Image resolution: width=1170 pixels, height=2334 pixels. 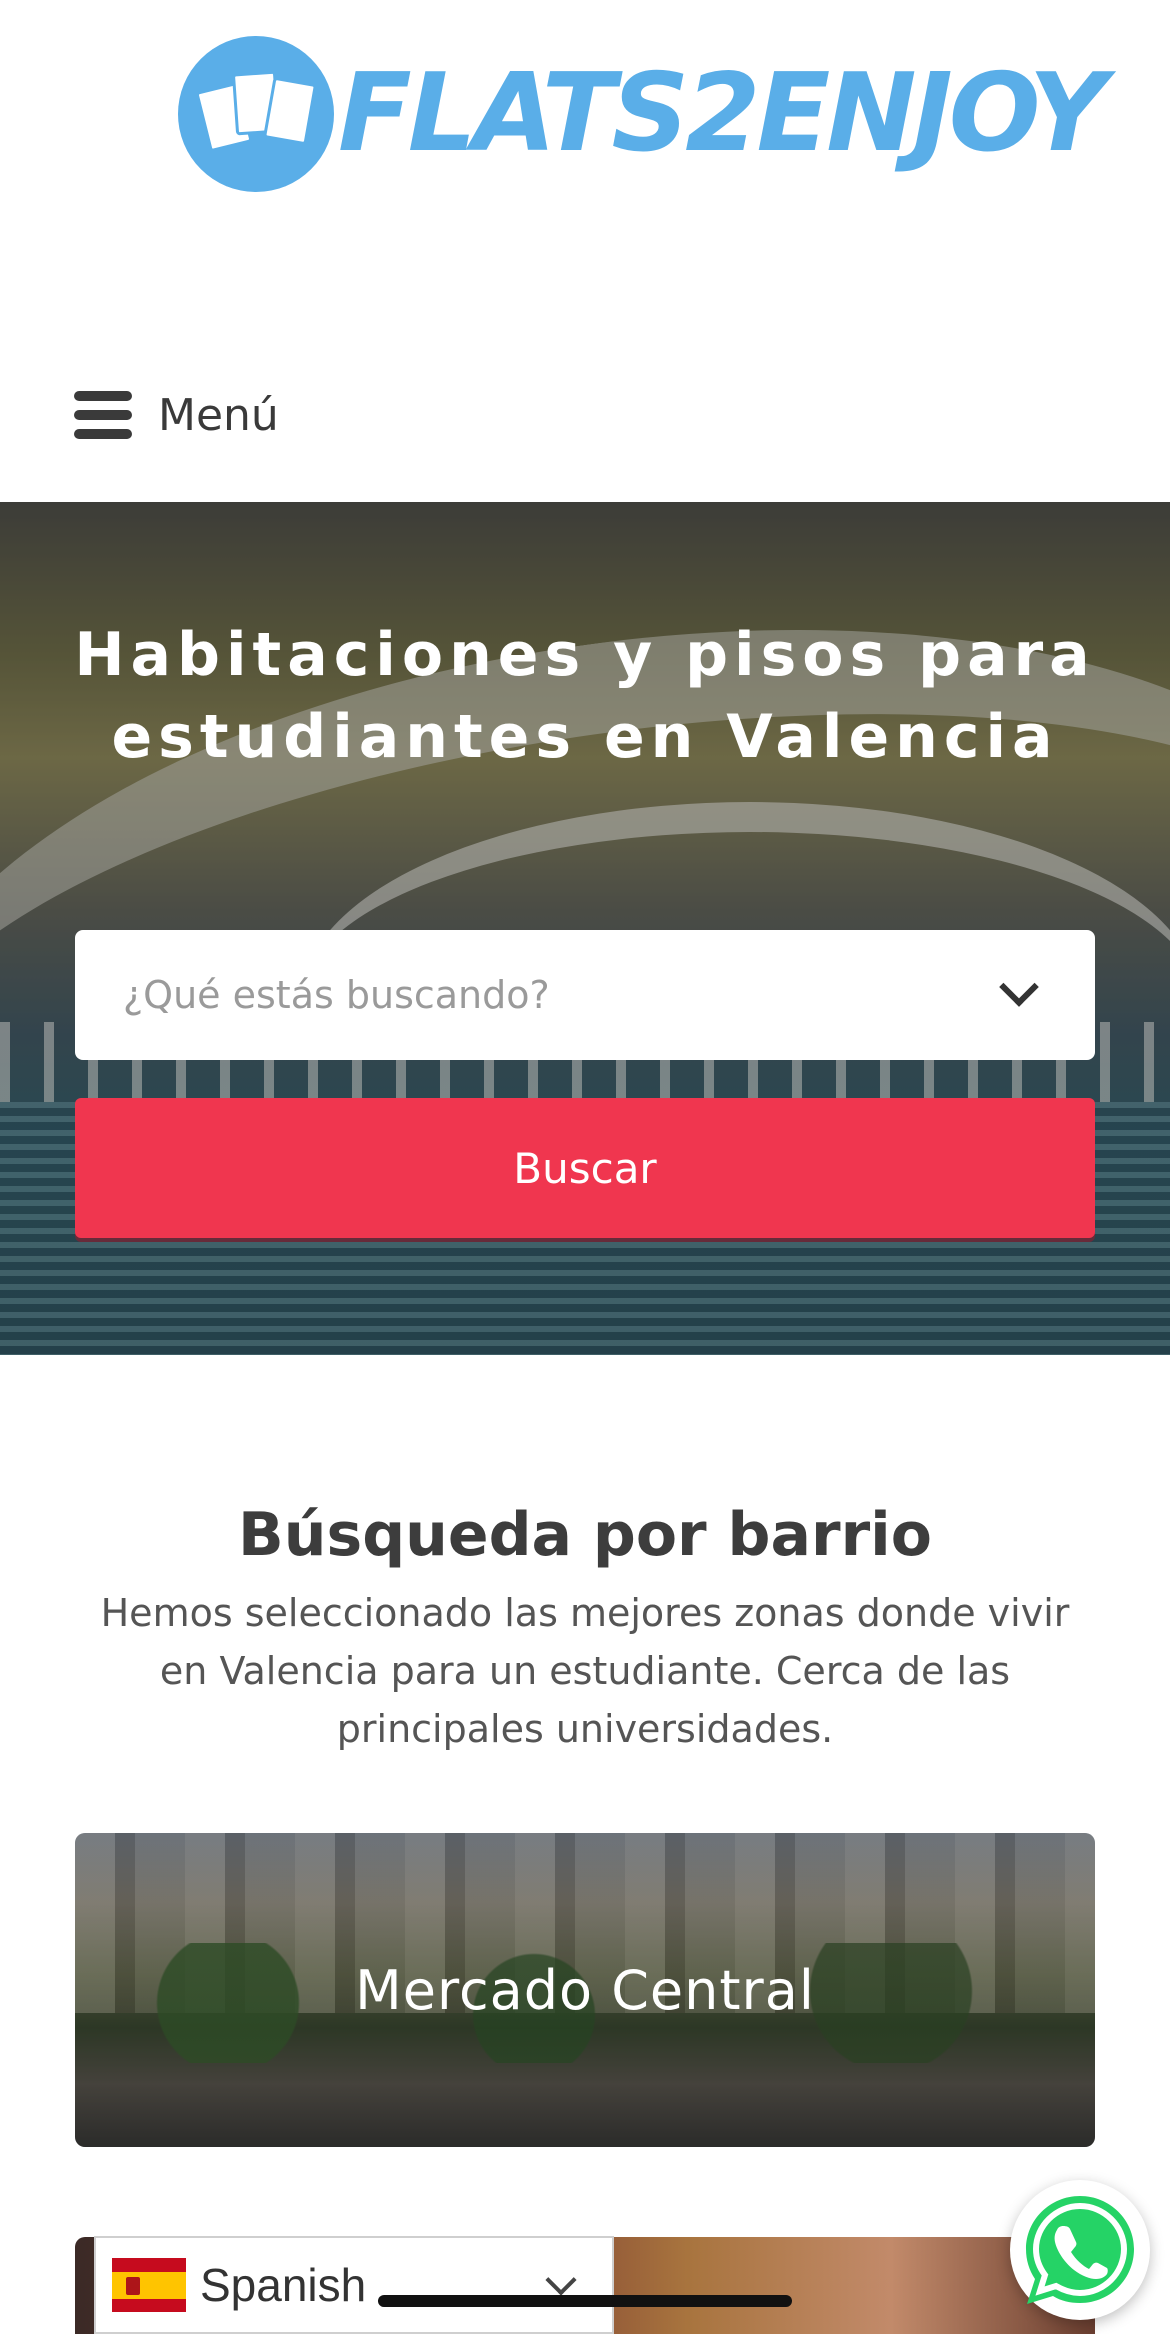 I want to click on search-placeholder: ¿Qué estás buscando?, so click(x=336, y=995).